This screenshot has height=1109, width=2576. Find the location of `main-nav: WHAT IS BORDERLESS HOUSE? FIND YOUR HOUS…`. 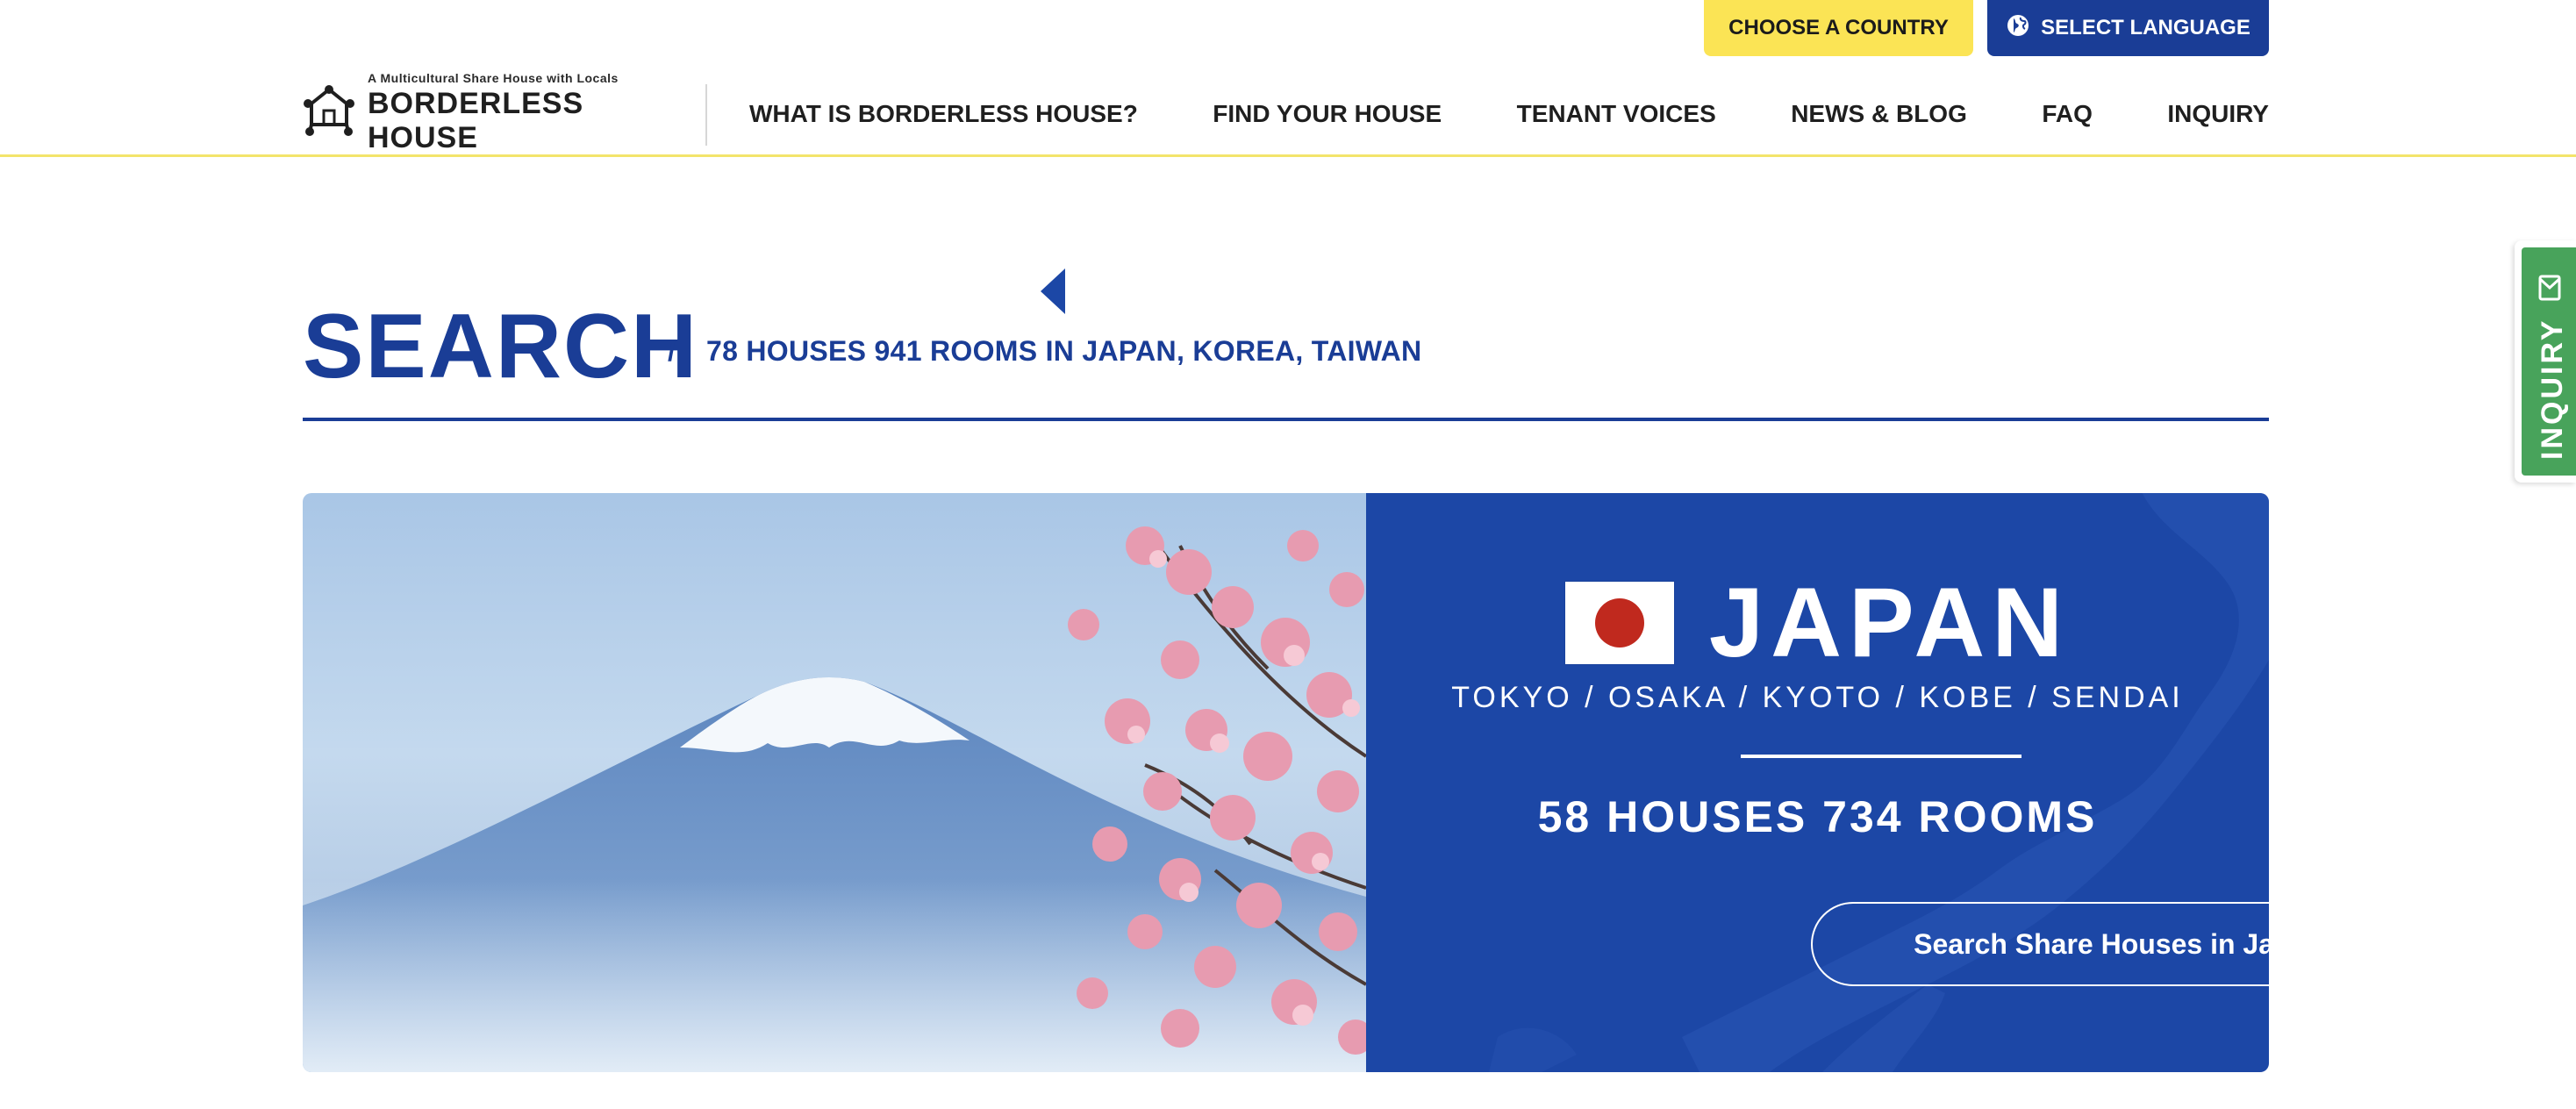

main-nav: WHAT IS BORDERLESS HOUSE? FIND YOUR HOUS… is located at coordinates (1509, 114).